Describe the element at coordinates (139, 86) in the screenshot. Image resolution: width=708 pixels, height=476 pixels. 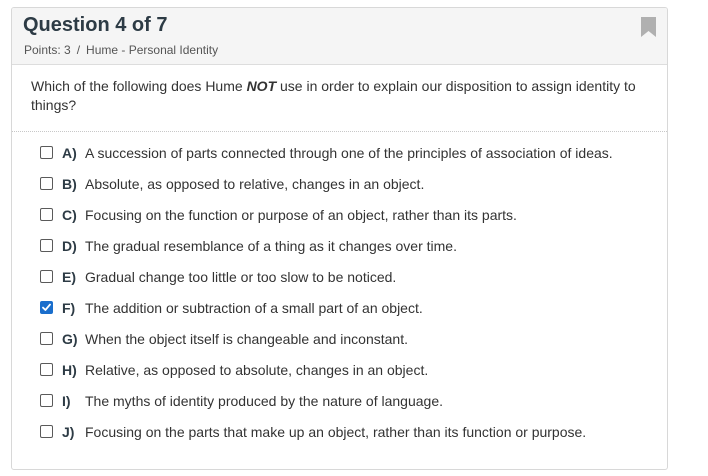
I see `prompt-text-before: Which of the following does Hume` at that location.